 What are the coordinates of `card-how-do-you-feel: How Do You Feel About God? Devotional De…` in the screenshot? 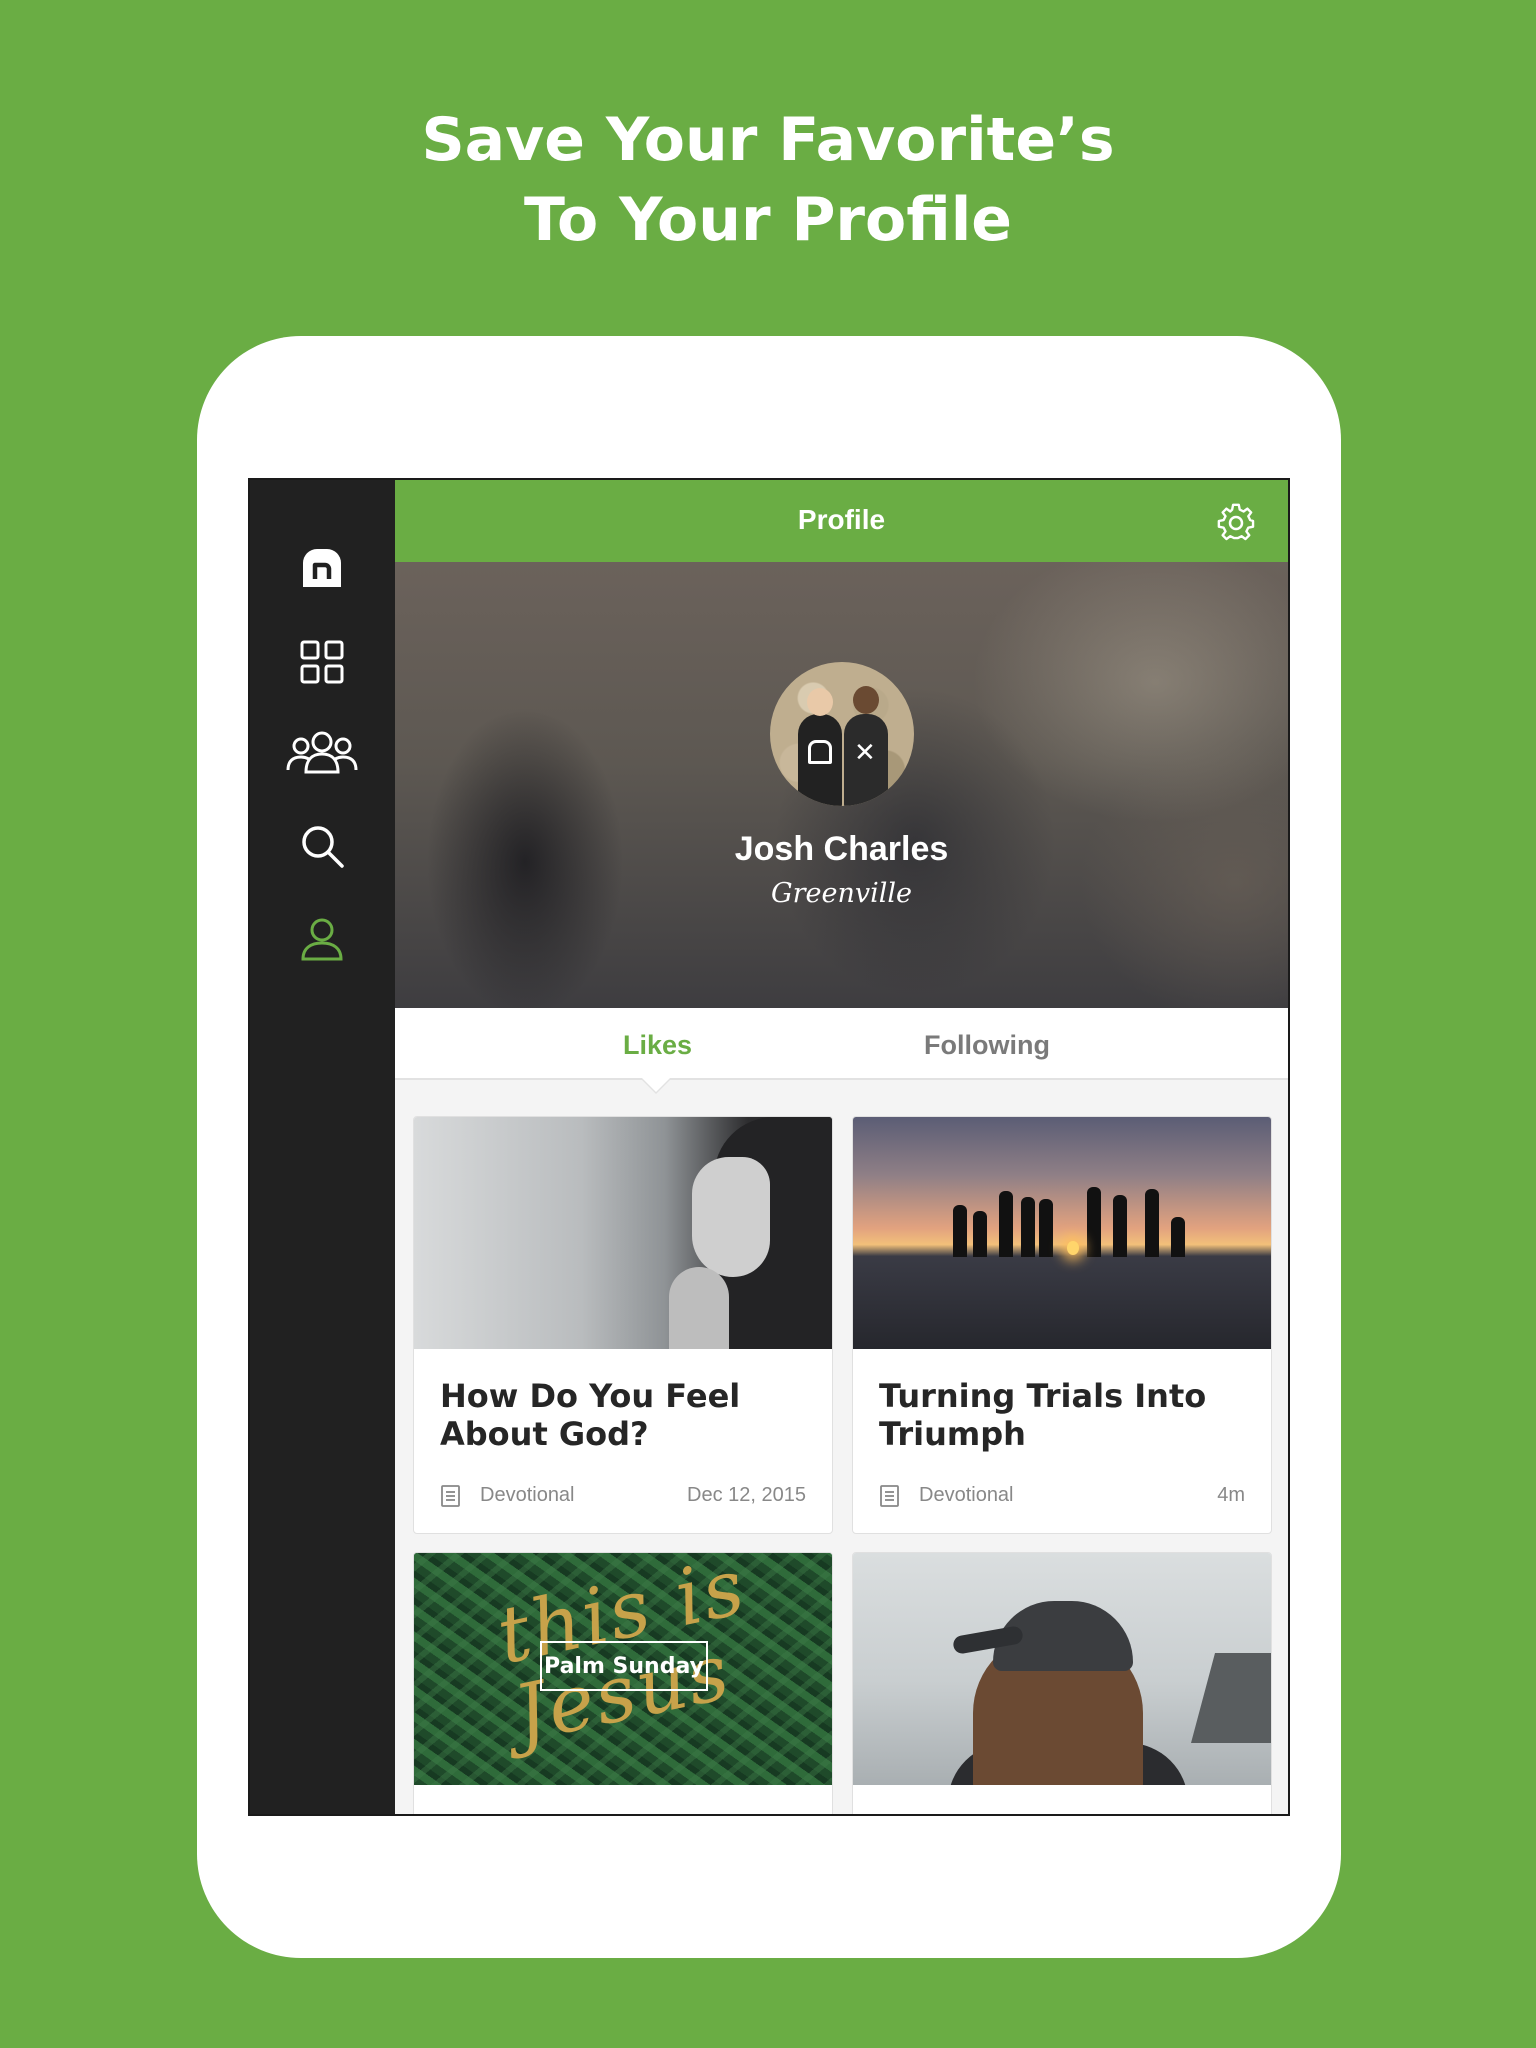 It's located at (623, 1325).